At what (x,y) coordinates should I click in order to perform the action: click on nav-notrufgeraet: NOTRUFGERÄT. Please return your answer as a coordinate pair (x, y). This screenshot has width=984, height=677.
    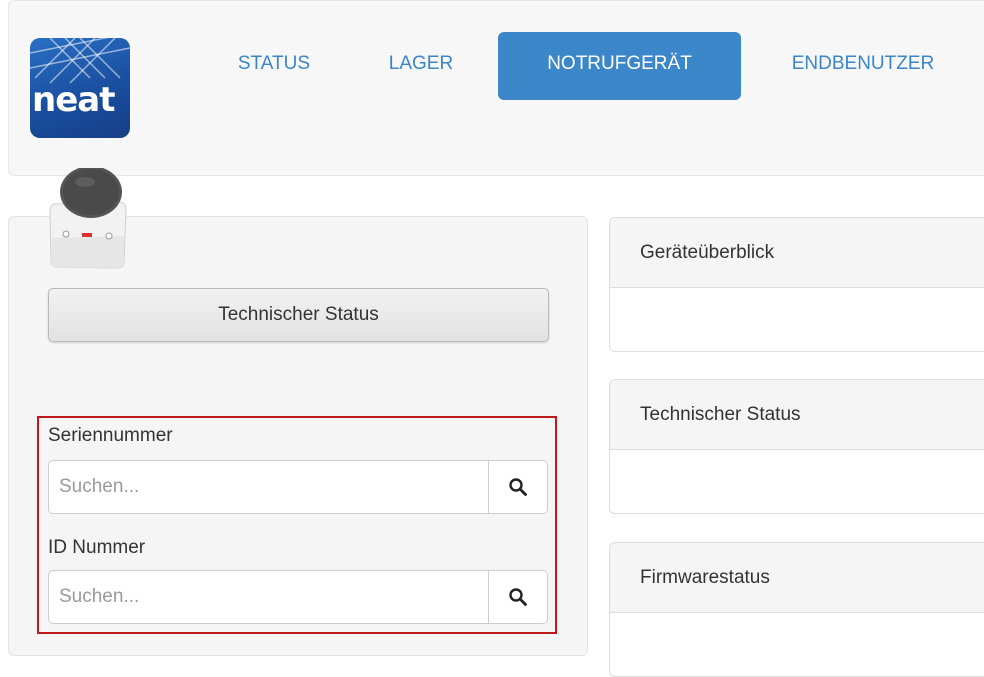
    Looking at the image, I should click on (619, 66).